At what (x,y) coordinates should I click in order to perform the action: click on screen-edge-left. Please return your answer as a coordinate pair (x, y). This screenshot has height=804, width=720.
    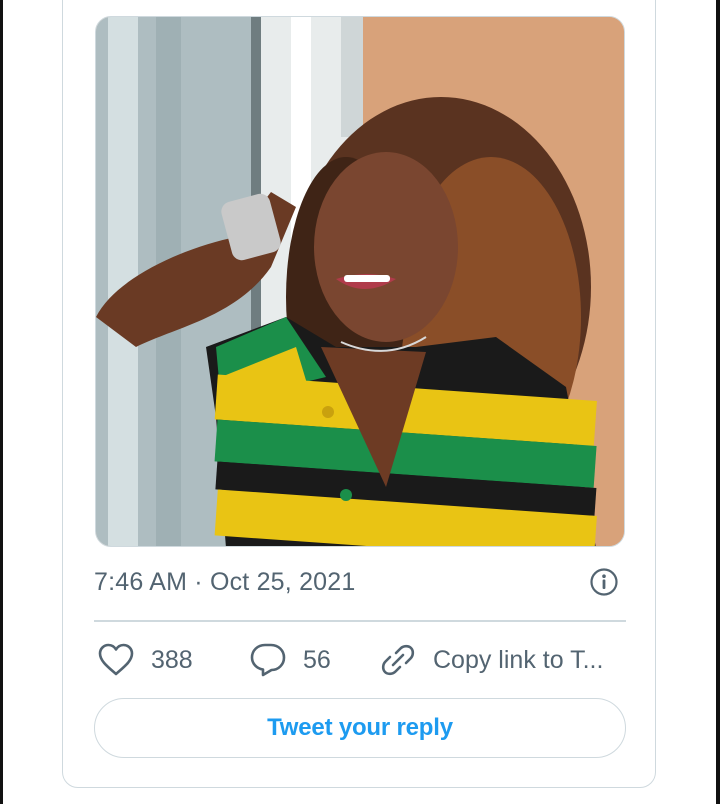
    Looking at the image, I should click on (1, 402).